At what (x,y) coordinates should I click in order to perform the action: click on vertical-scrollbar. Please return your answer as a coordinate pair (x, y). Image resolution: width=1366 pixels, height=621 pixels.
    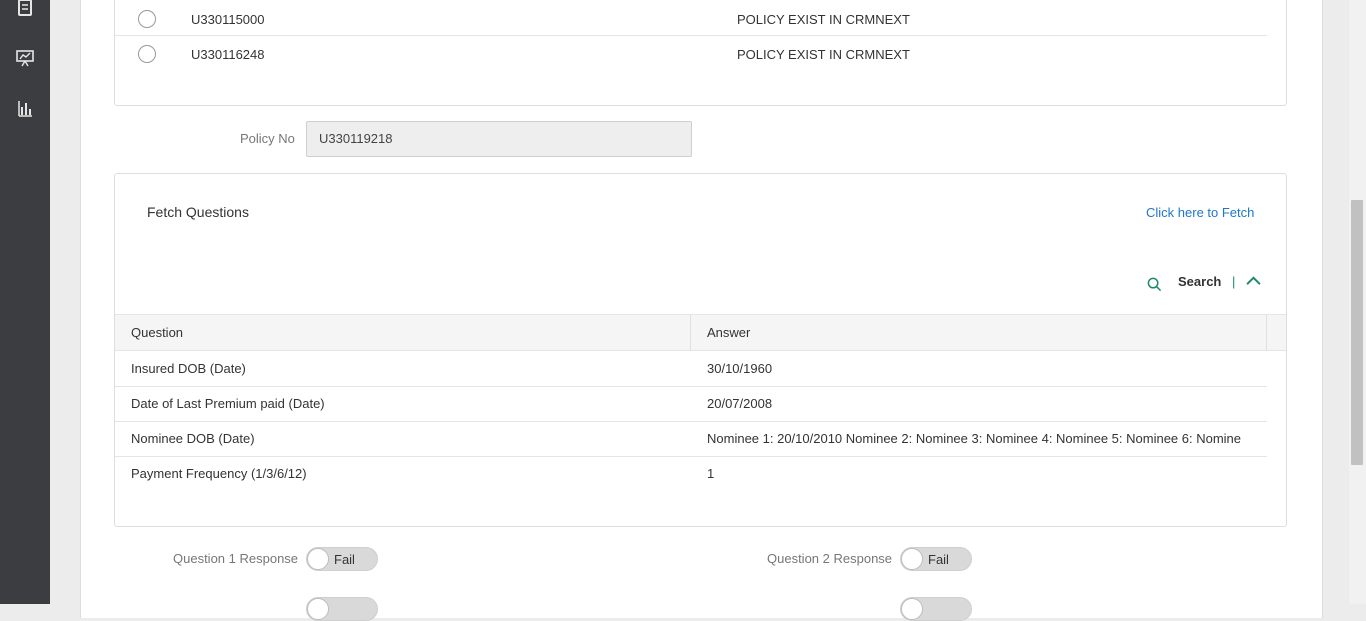
    Looking at the image, I should click on (1357, 302).